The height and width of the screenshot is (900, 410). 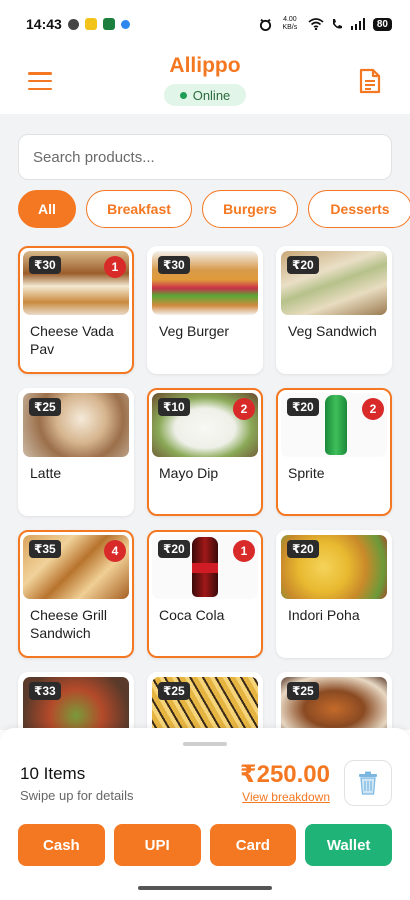 I want to click on status-bar: 14:43 4.00 KB/s 80, so click(x=205, y=24).